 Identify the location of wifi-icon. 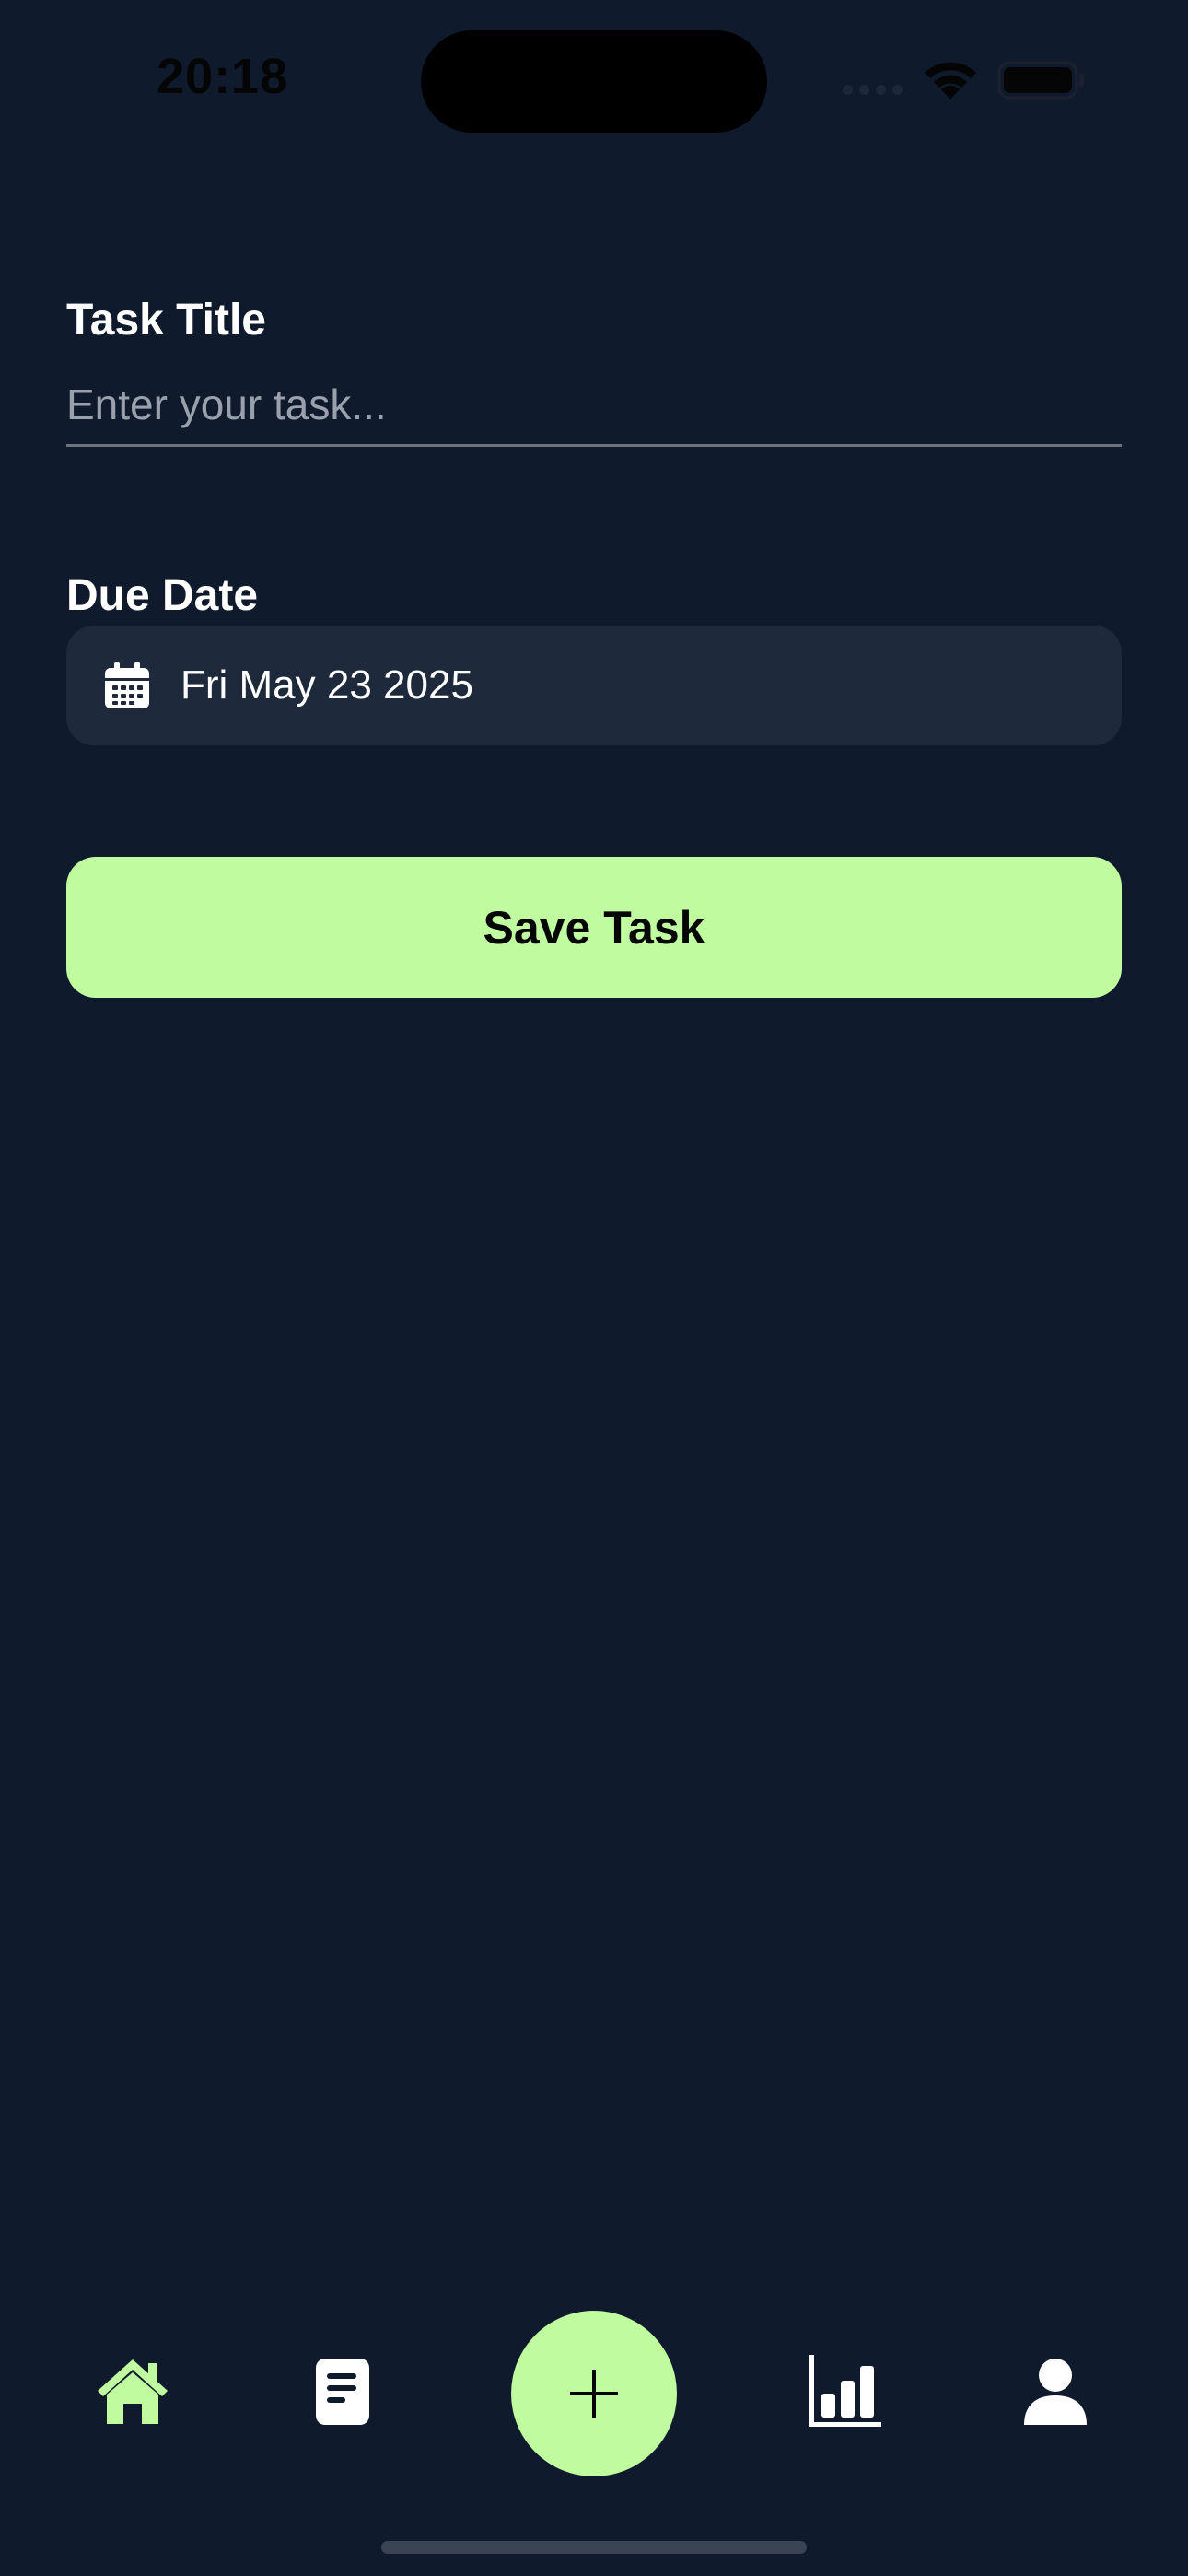
(951, 81).